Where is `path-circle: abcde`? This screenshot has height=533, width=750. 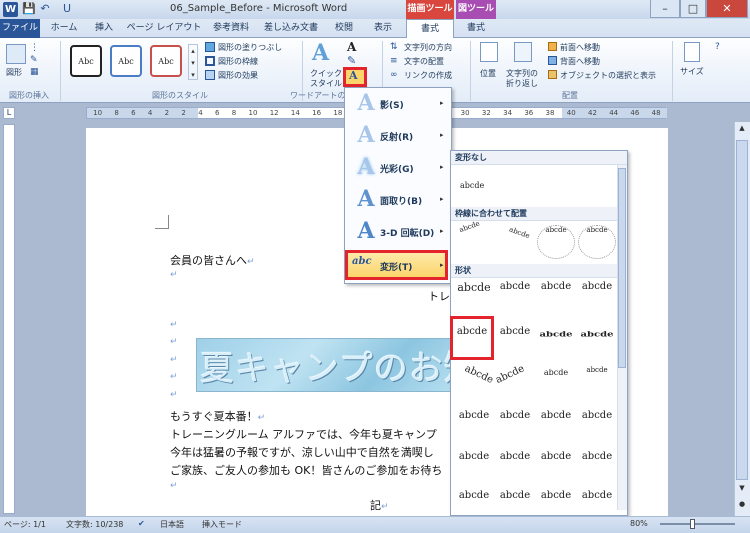
path-circle: abcde is located at coordinates (556, 242).